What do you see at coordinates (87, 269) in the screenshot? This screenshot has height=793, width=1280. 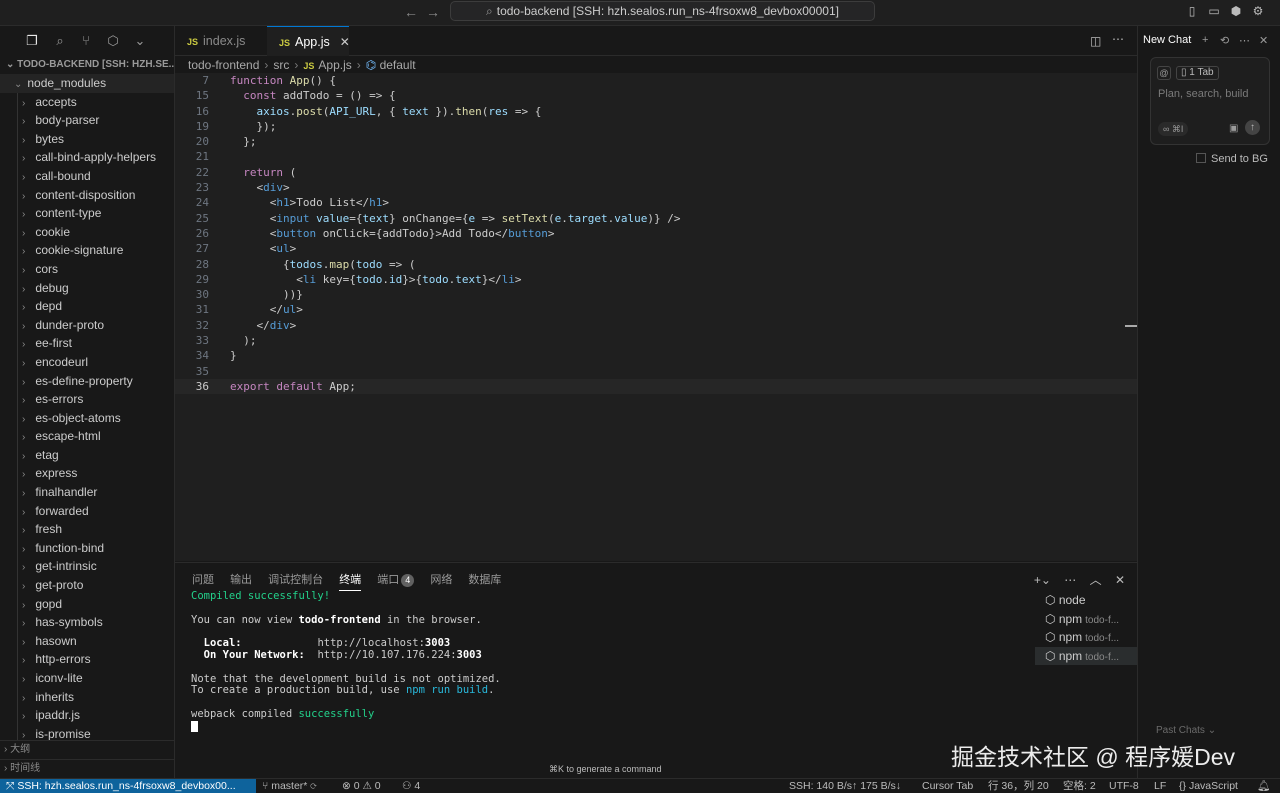 I see `folder-item: › cors` at bounding box center [87, 269].